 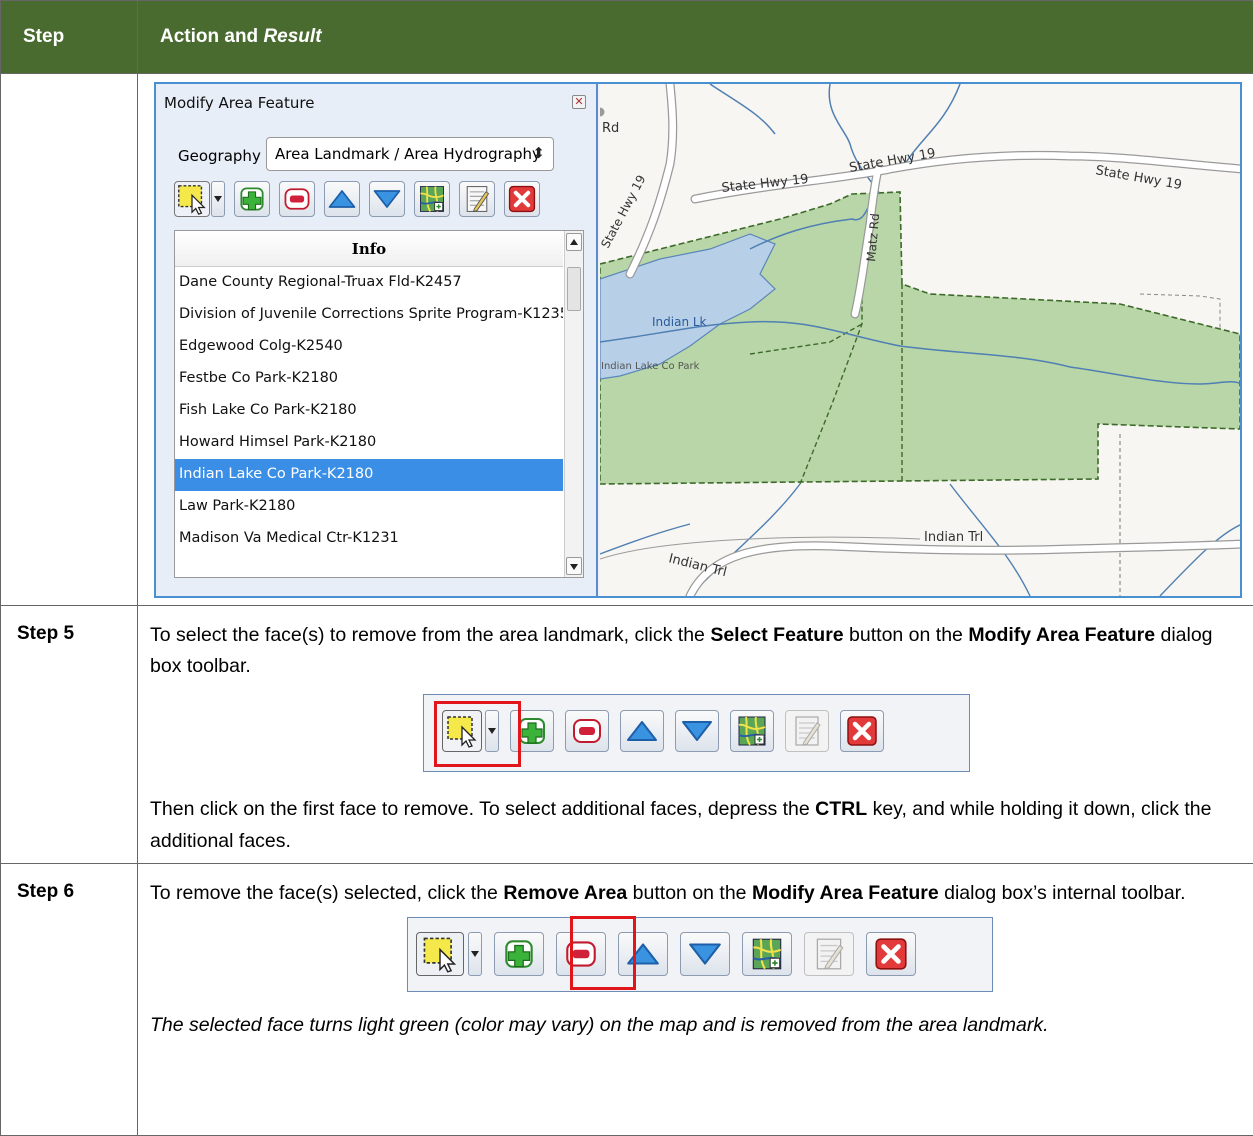 I want to click on list-item: Dane County Regional-Truax Fld-K2457, so click(x=369, y=283).